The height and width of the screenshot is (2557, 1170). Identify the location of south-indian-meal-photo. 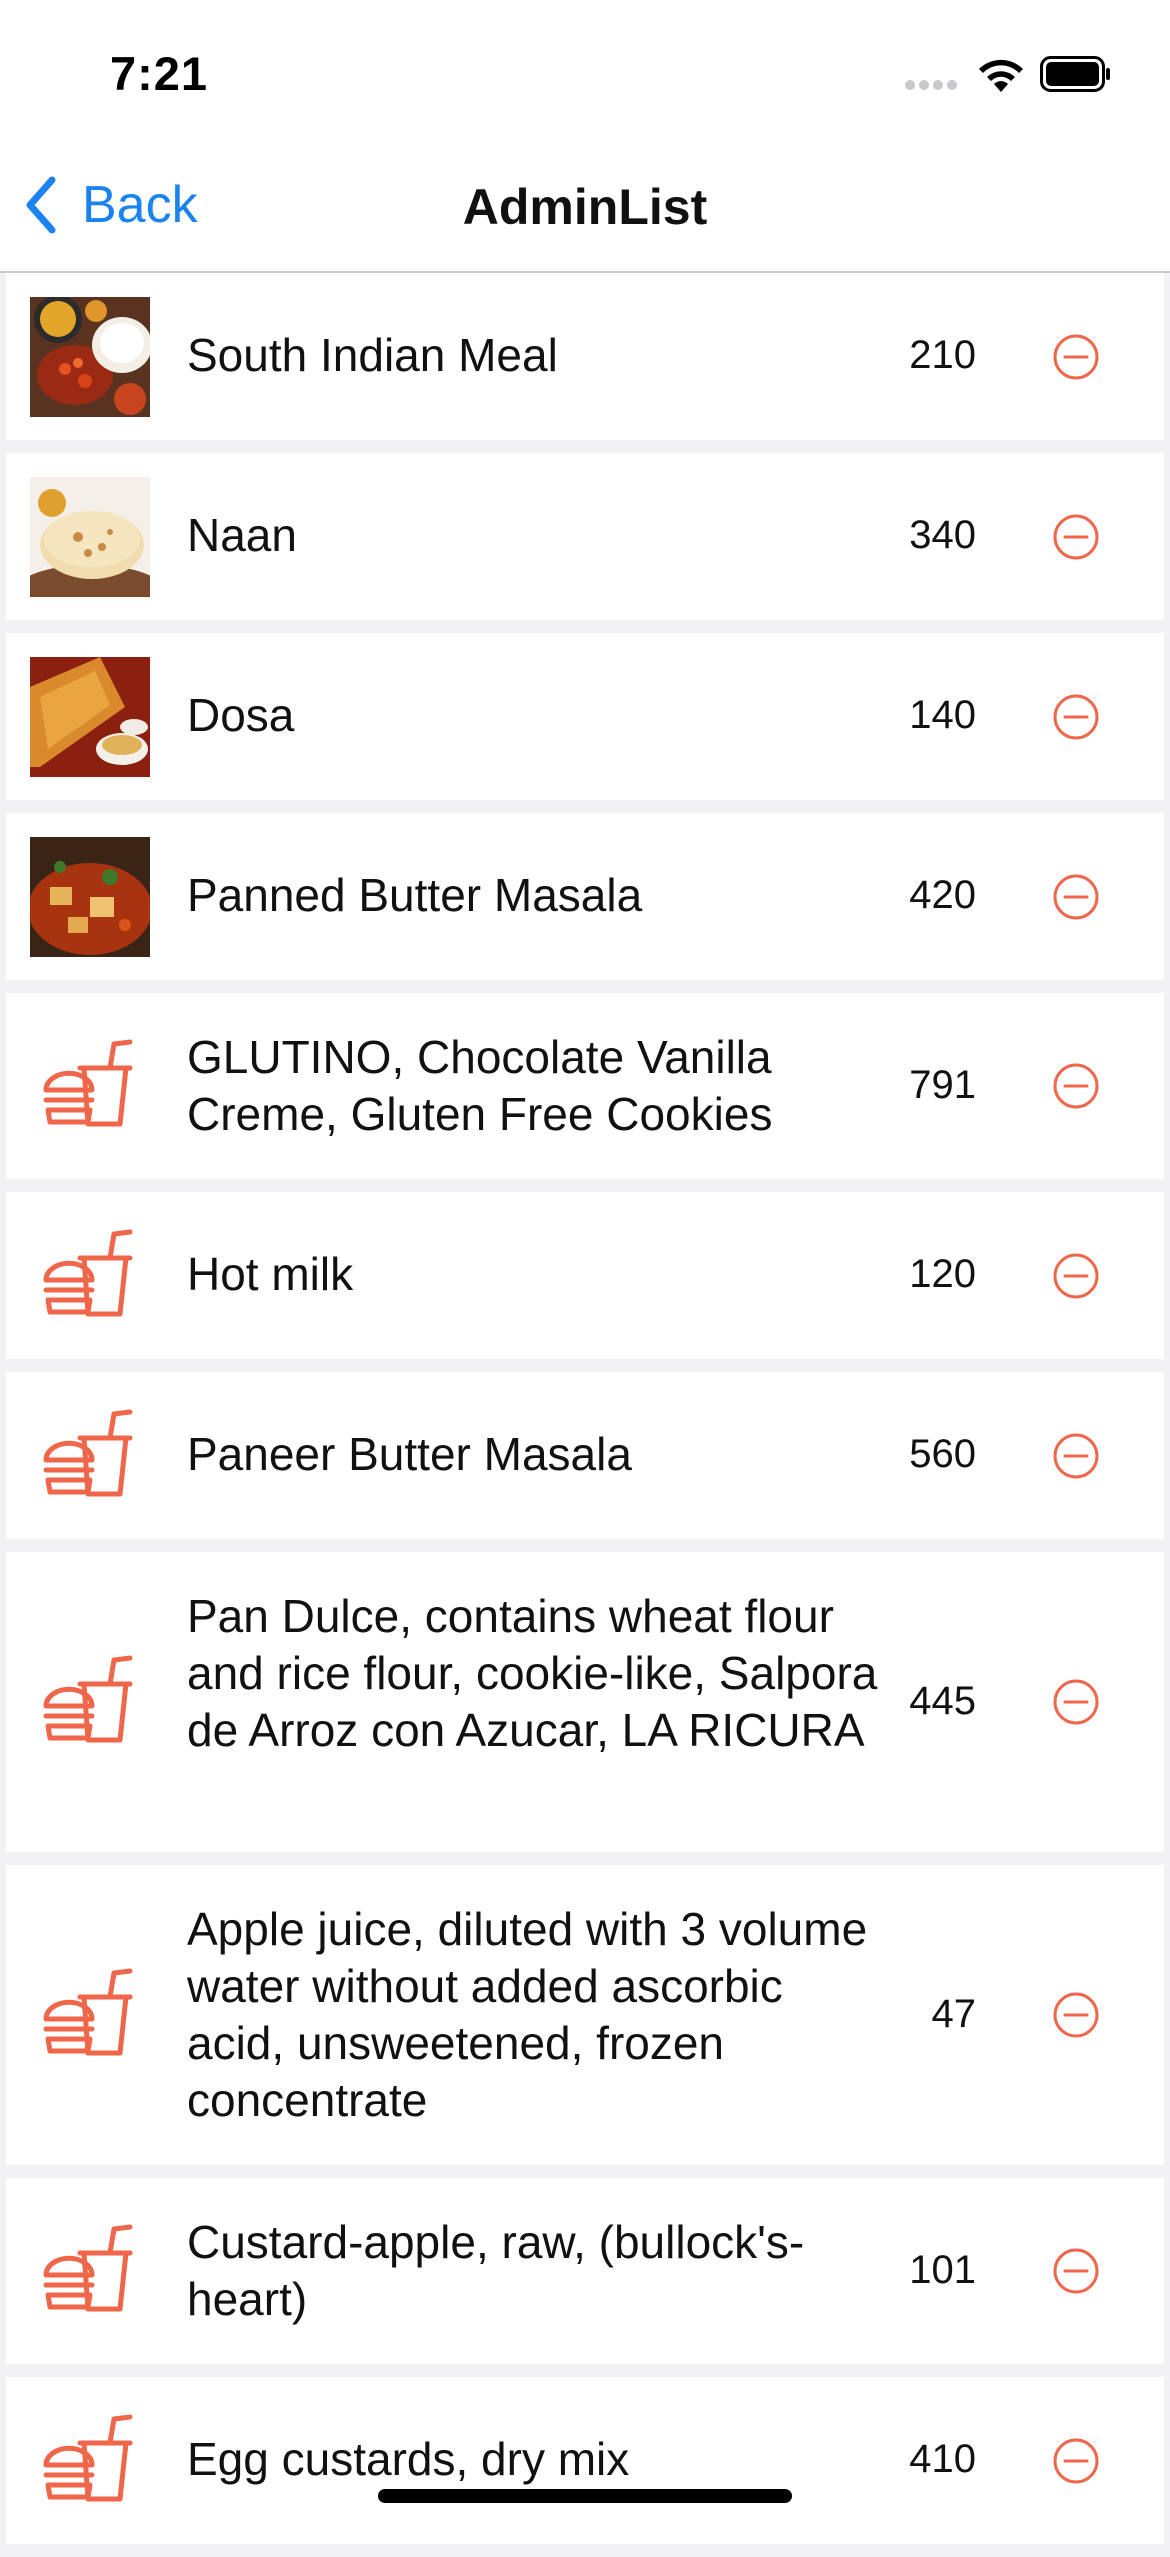
(90, 357).